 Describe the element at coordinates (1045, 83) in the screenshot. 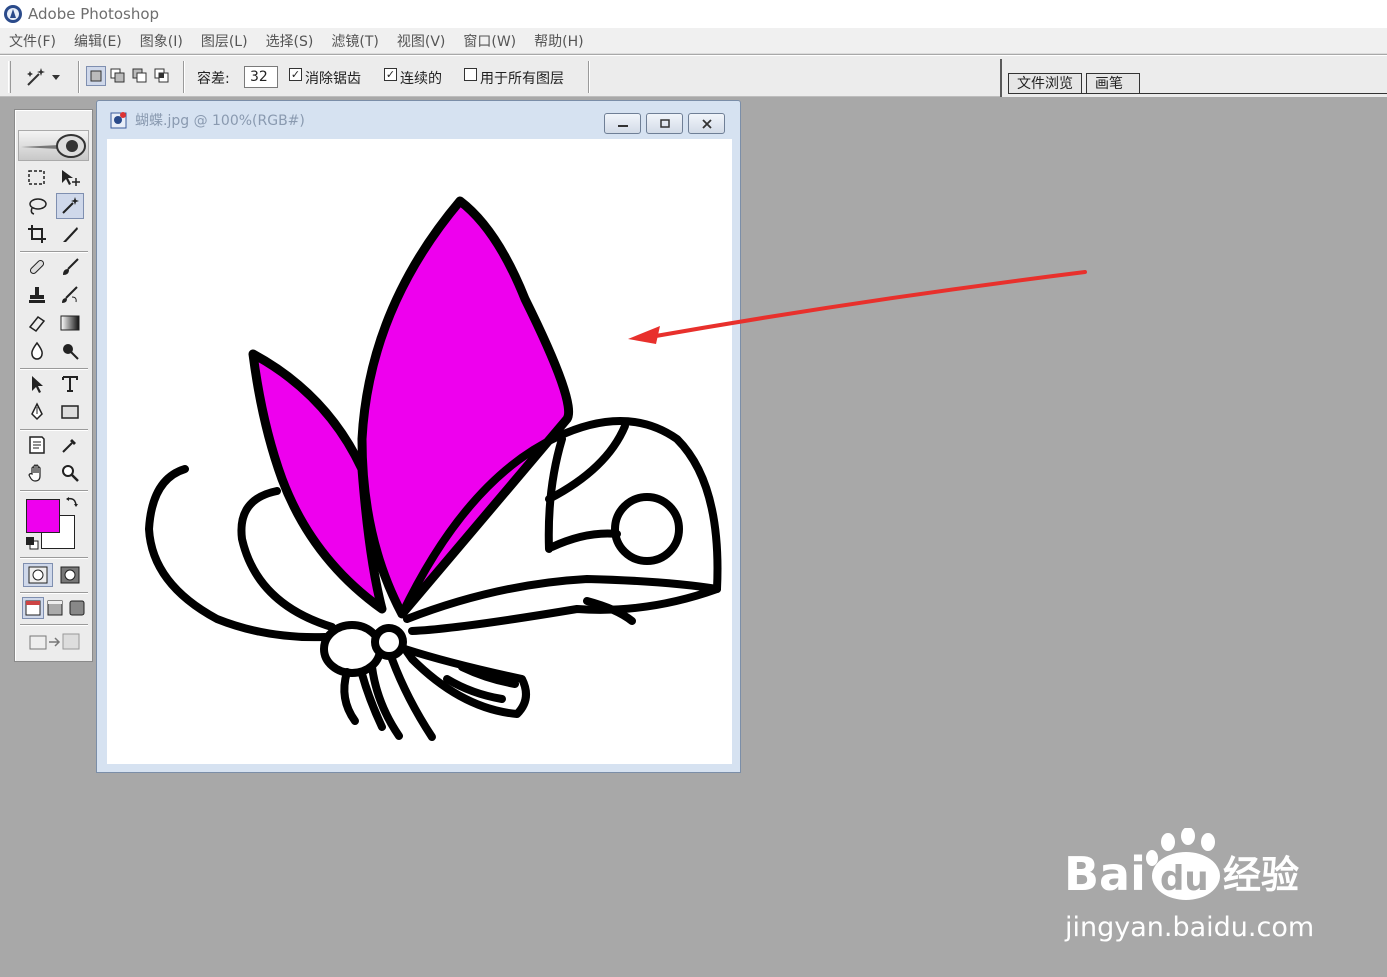

I see `tab-file-browser: 文件浏览` at that location.